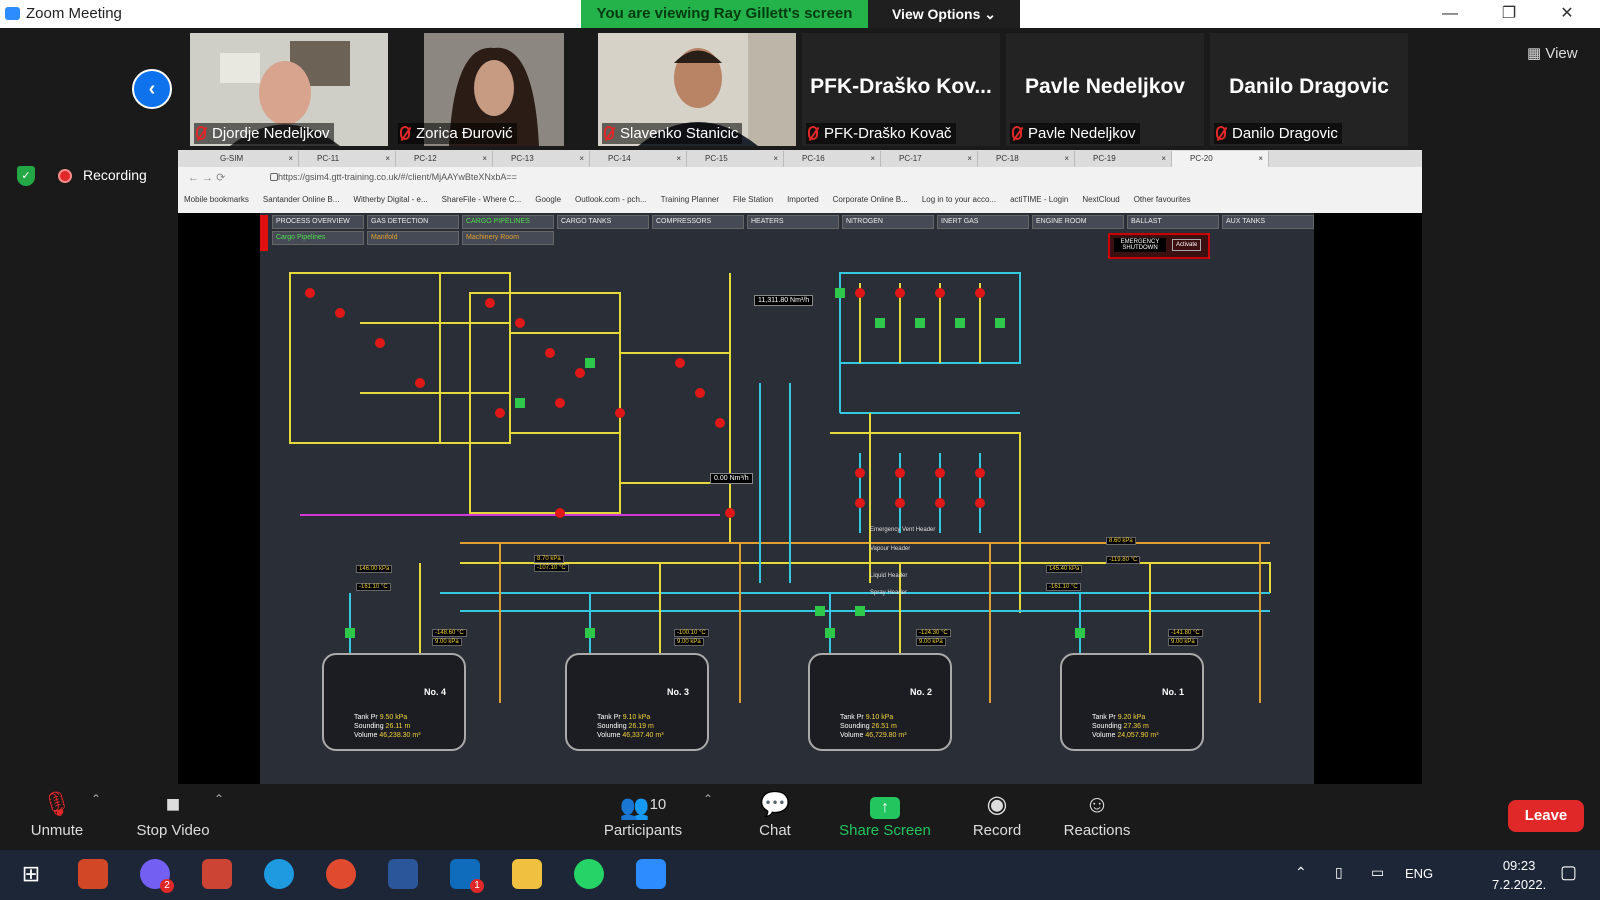  Describe the element at coordinates (1377, 872) in the screenshot. I see `battery-icon: ▭` at that location.